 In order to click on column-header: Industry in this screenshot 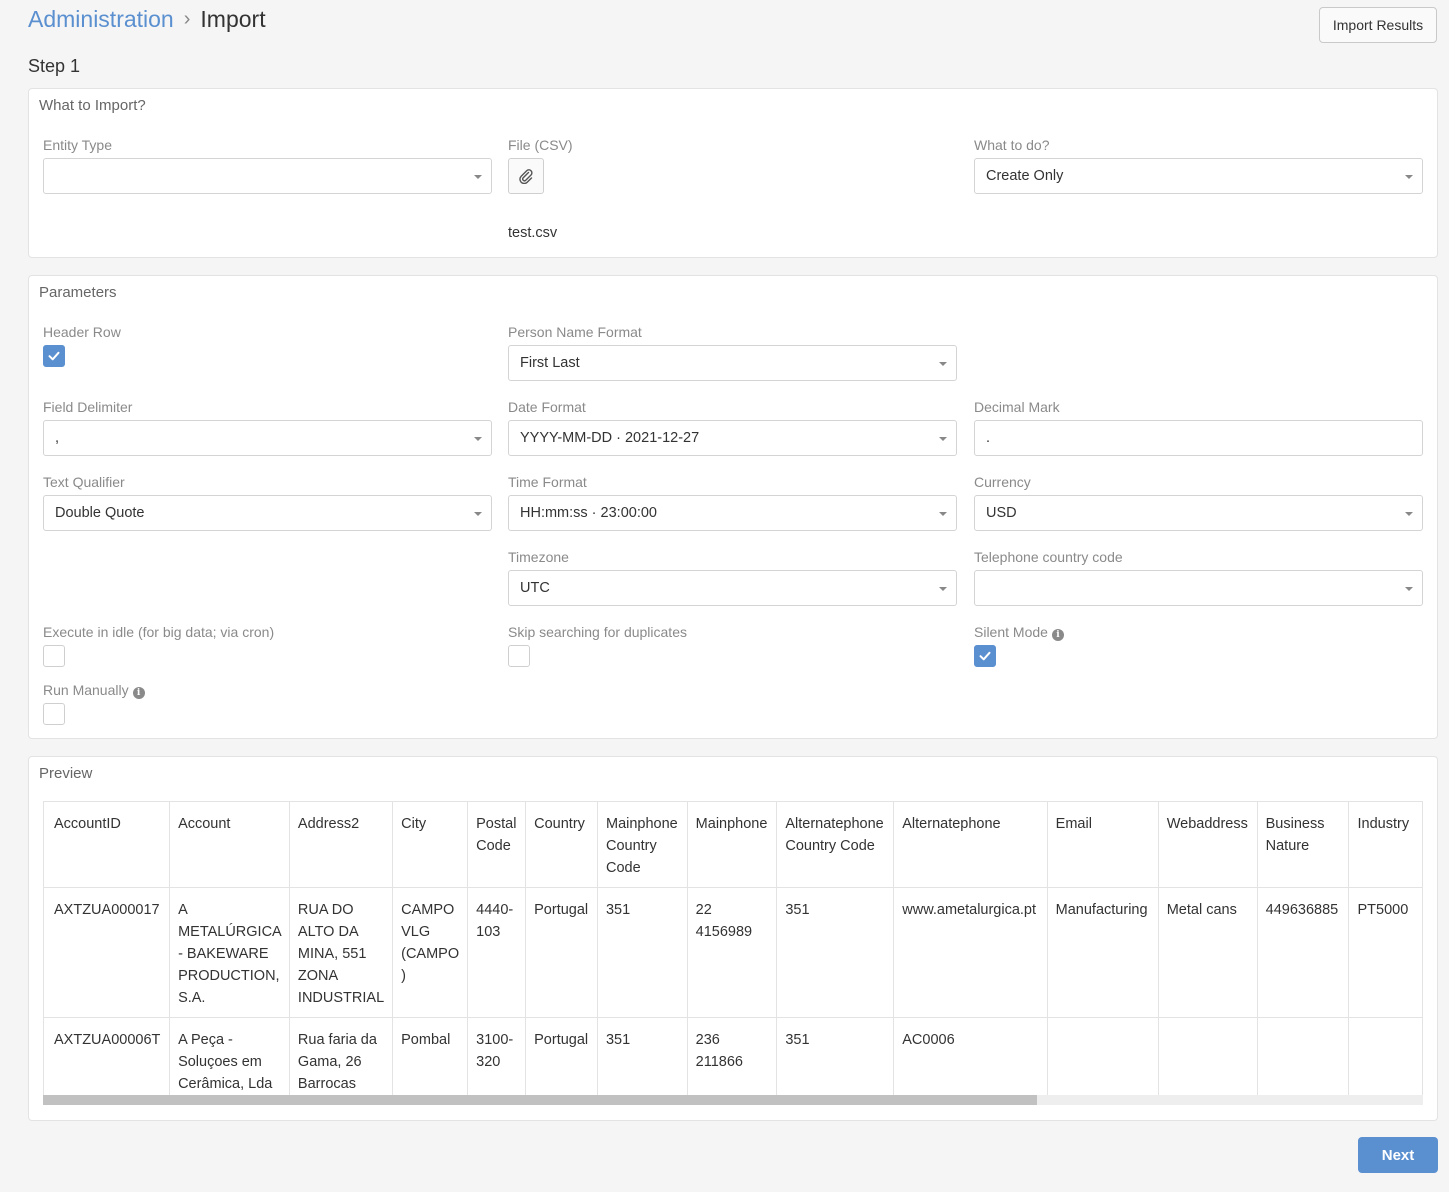, I will do `click(1385, 844)`.